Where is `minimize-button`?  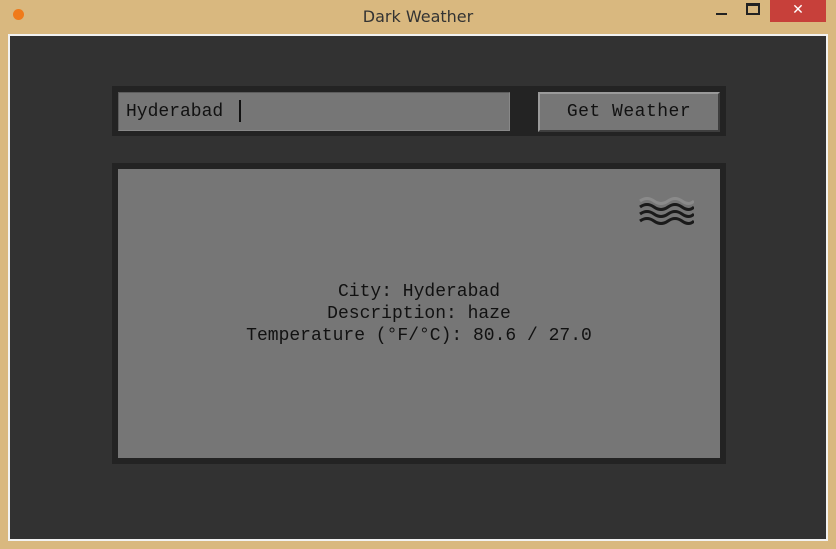
minimize-button is located at coordinates (721, 11).